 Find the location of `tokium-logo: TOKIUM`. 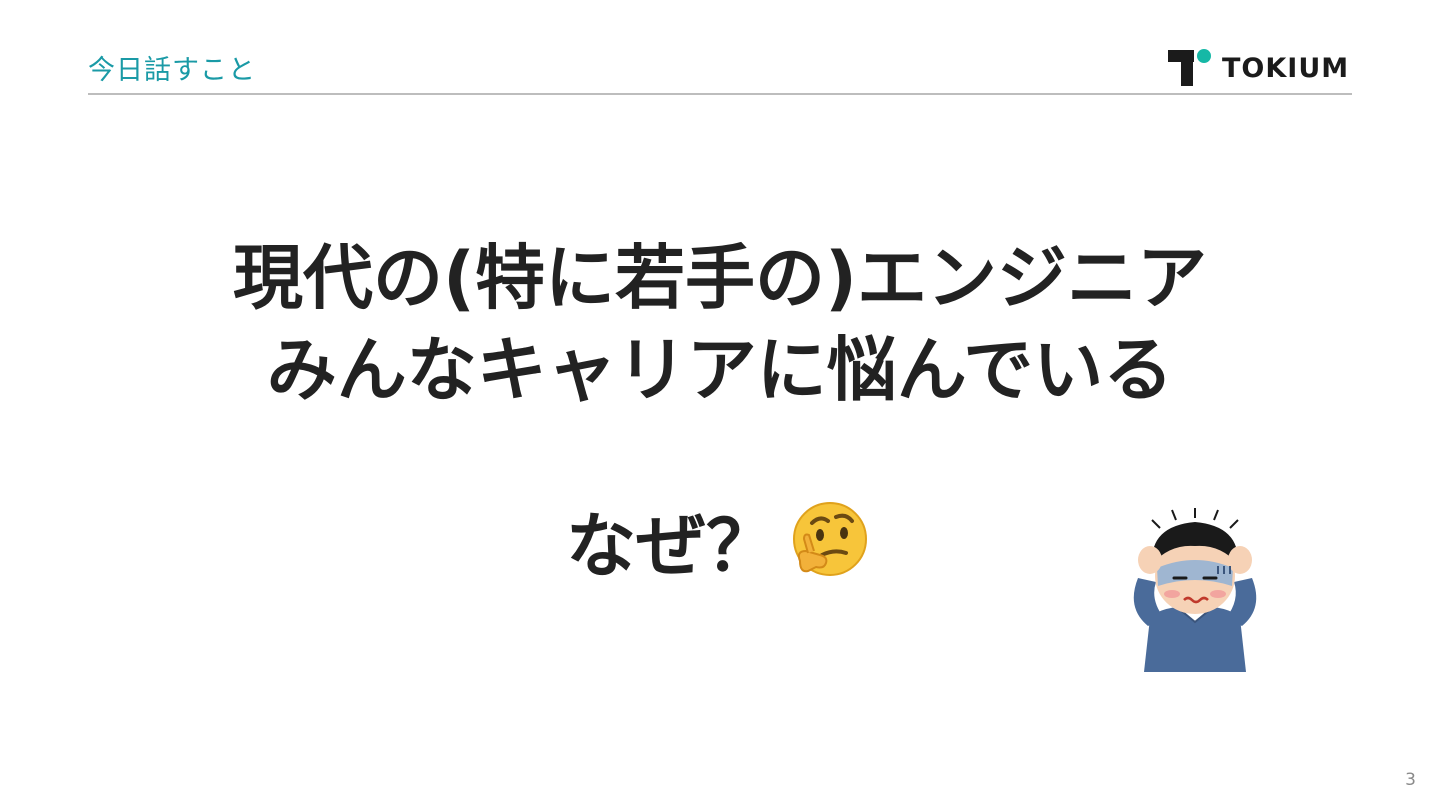

tokium-logo: TOKIUM is located at coordinates (1258, 68).